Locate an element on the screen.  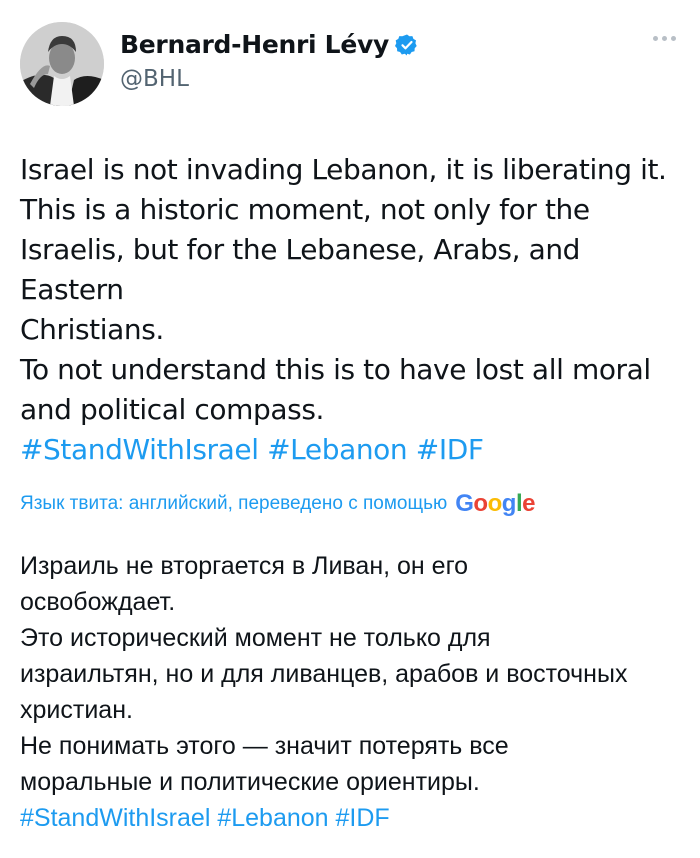
translation-line: освобождает. is located at coordinates (98, 602).